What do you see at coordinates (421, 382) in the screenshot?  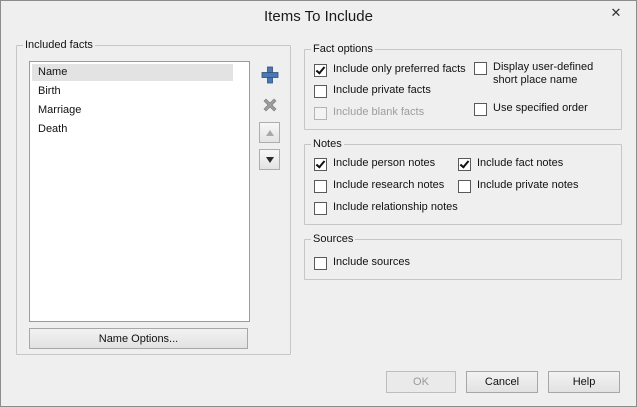 I see `ok-button: OK` at bounding box center [421, 382].